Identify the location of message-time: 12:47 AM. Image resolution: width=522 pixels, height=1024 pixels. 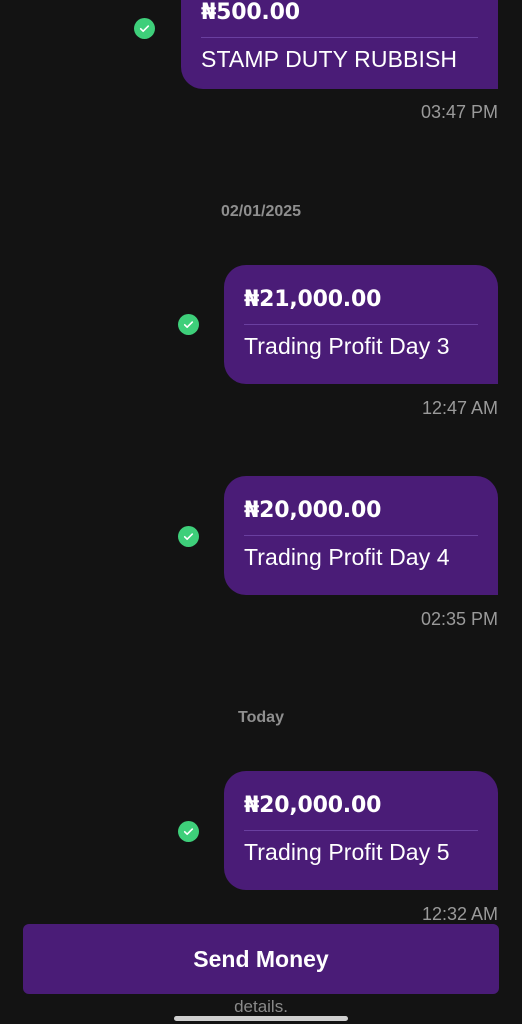
(459, 408).